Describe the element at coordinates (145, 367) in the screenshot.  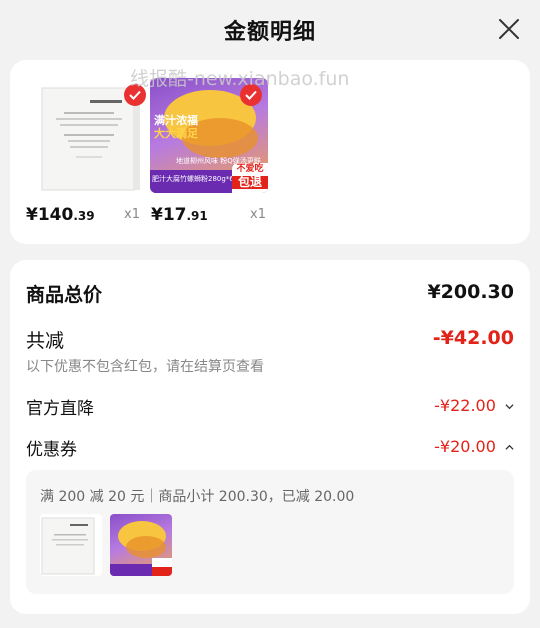
I see `discount-note: 以下优惠不包含红包，请在结算页查看` at that location.